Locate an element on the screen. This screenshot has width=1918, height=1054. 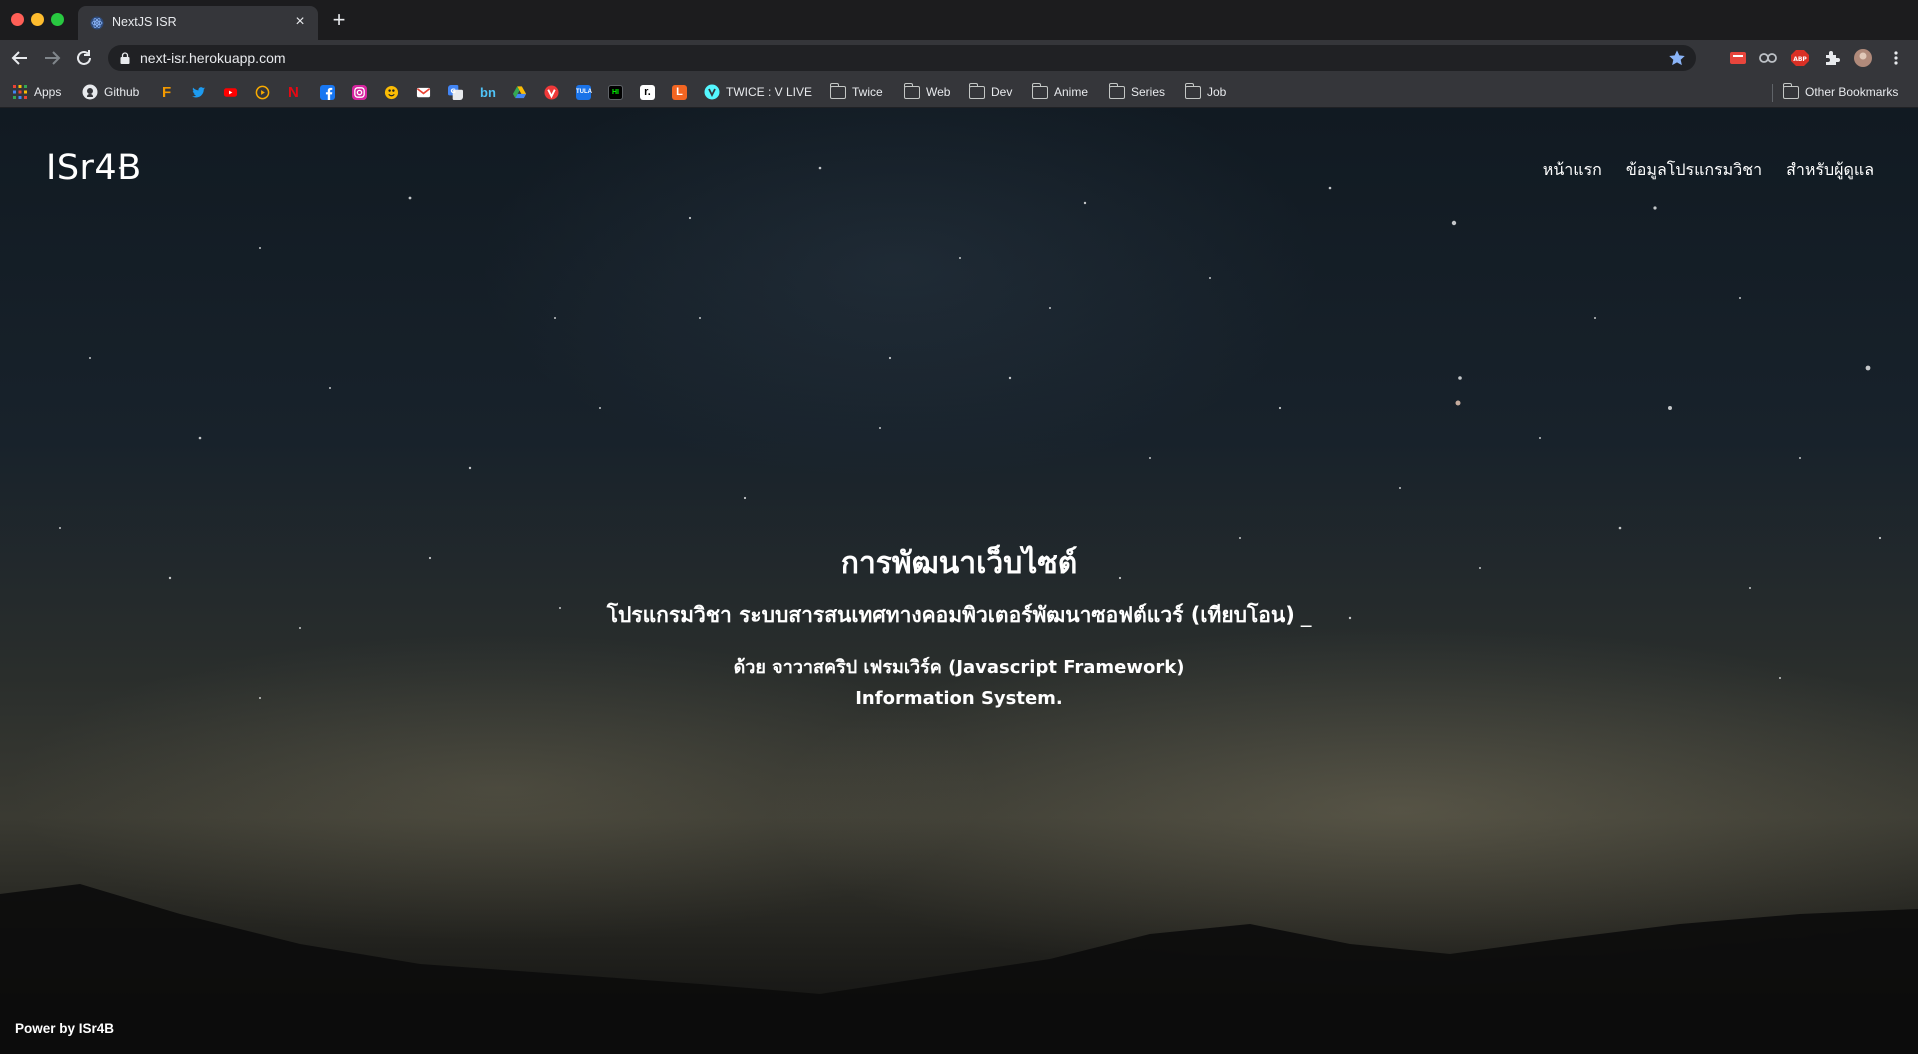
bookmark-l: L is located at coordinates (679, 92).